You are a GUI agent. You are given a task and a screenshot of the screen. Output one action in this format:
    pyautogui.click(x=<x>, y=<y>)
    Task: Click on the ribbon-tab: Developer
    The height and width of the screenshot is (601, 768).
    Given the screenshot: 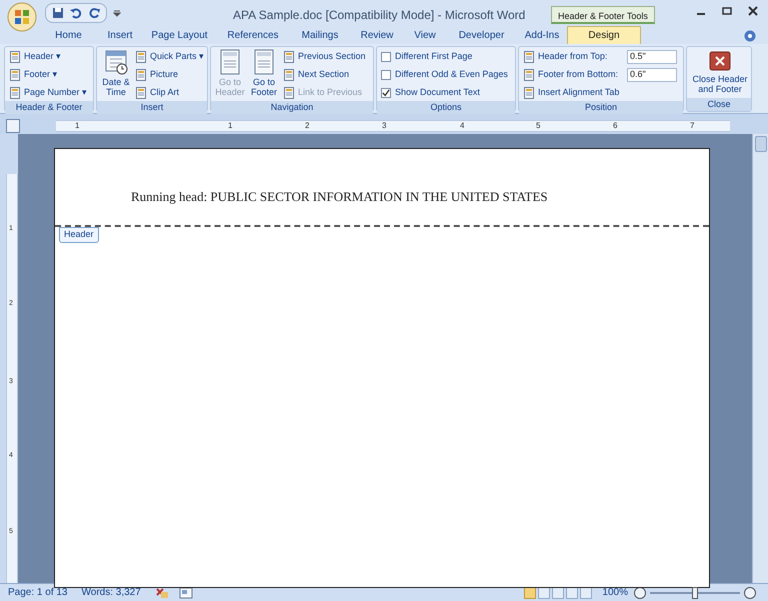 What is the action you would take?
    pyautogui.click(x=481, y=35)
    